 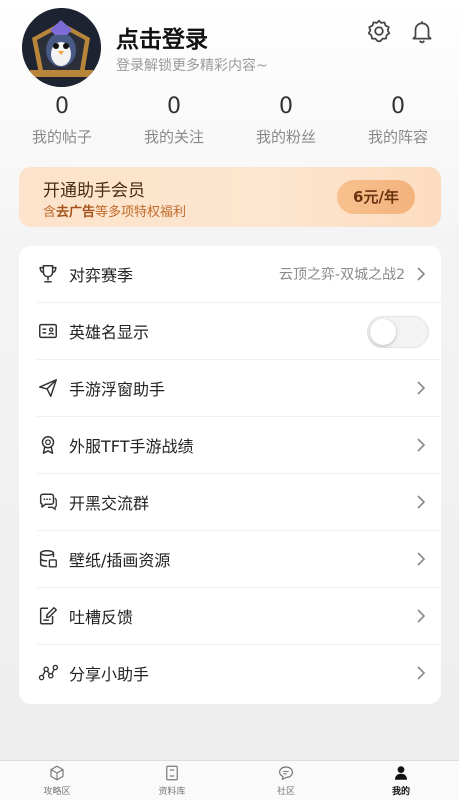 What do you see at coordinates (230, 559) in the screenshot?
I see `menu-item-wallpapers: 壁纸/插画资源` at bounding box center [230, 559].